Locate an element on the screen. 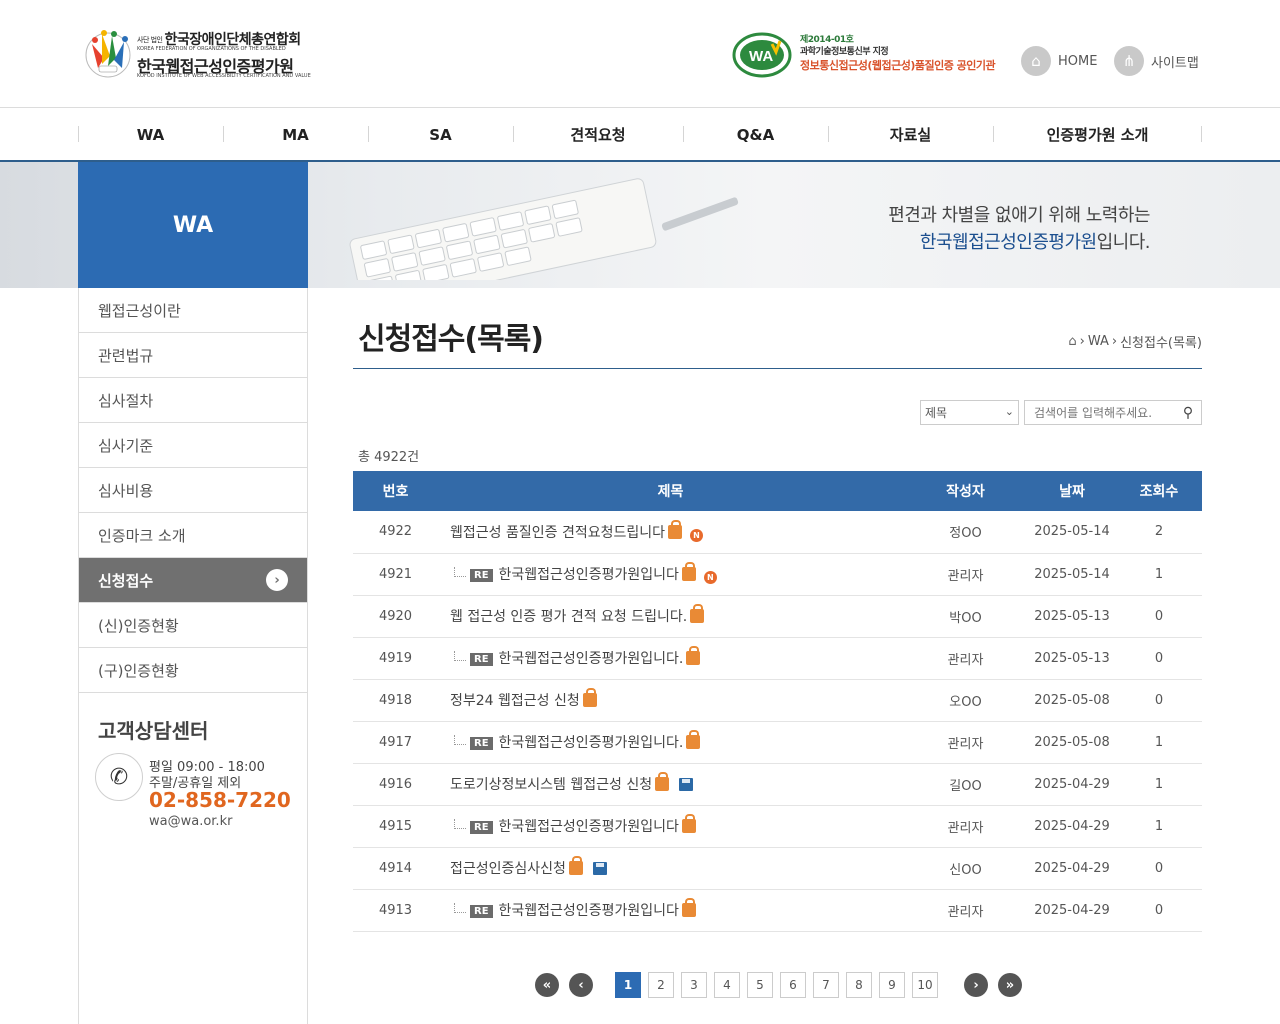 The image size is (1280, 1024). sidebar-item-application: 신청접수 › is located at coordinates (193, 580).